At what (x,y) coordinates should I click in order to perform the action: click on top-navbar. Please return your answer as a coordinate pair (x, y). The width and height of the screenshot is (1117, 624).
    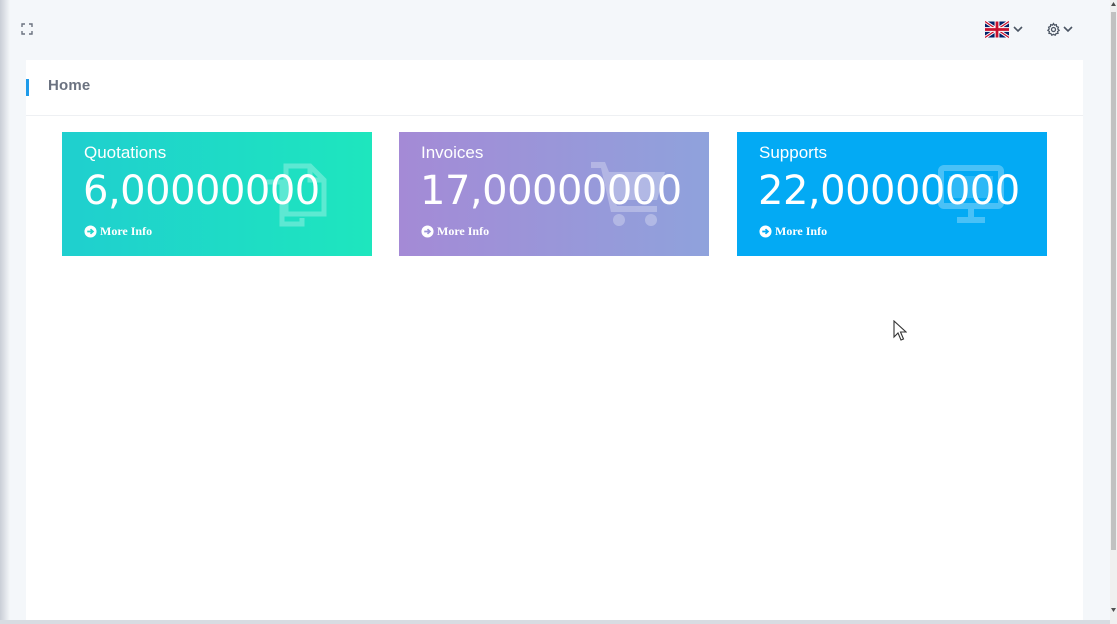
    Looking at the image, I should click on (555, 29).